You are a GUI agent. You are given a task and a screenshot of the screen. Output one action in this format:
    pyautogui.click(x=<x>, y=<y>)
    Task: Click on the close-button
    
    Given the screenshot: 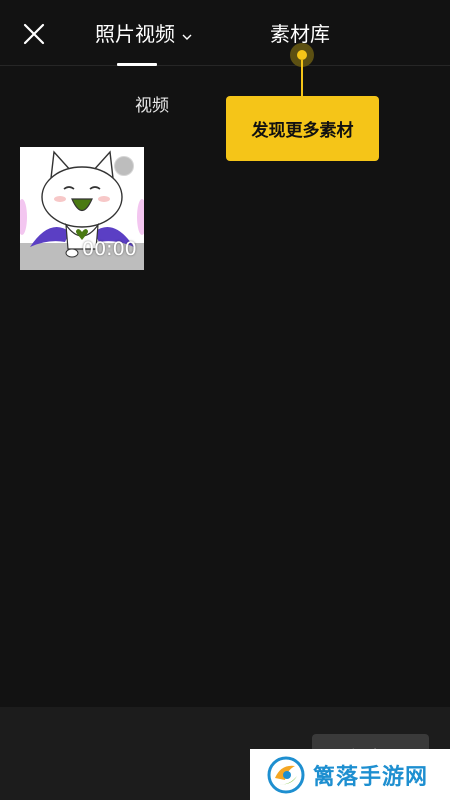 What is the action you would take?
    pyautogui.click(x=34, y=34)
    